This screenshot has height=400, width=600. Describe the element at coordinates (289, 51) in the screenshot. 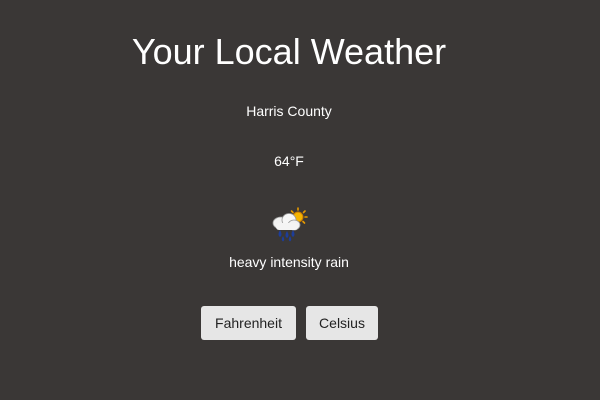

I see `page-title: Your Local Weather` at that location.